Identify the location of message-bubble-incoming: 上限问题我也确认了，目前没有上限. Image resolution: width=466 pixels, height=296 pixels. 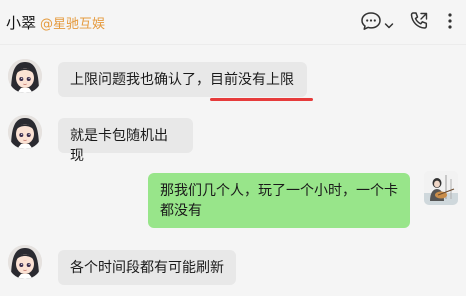
(182, 79).